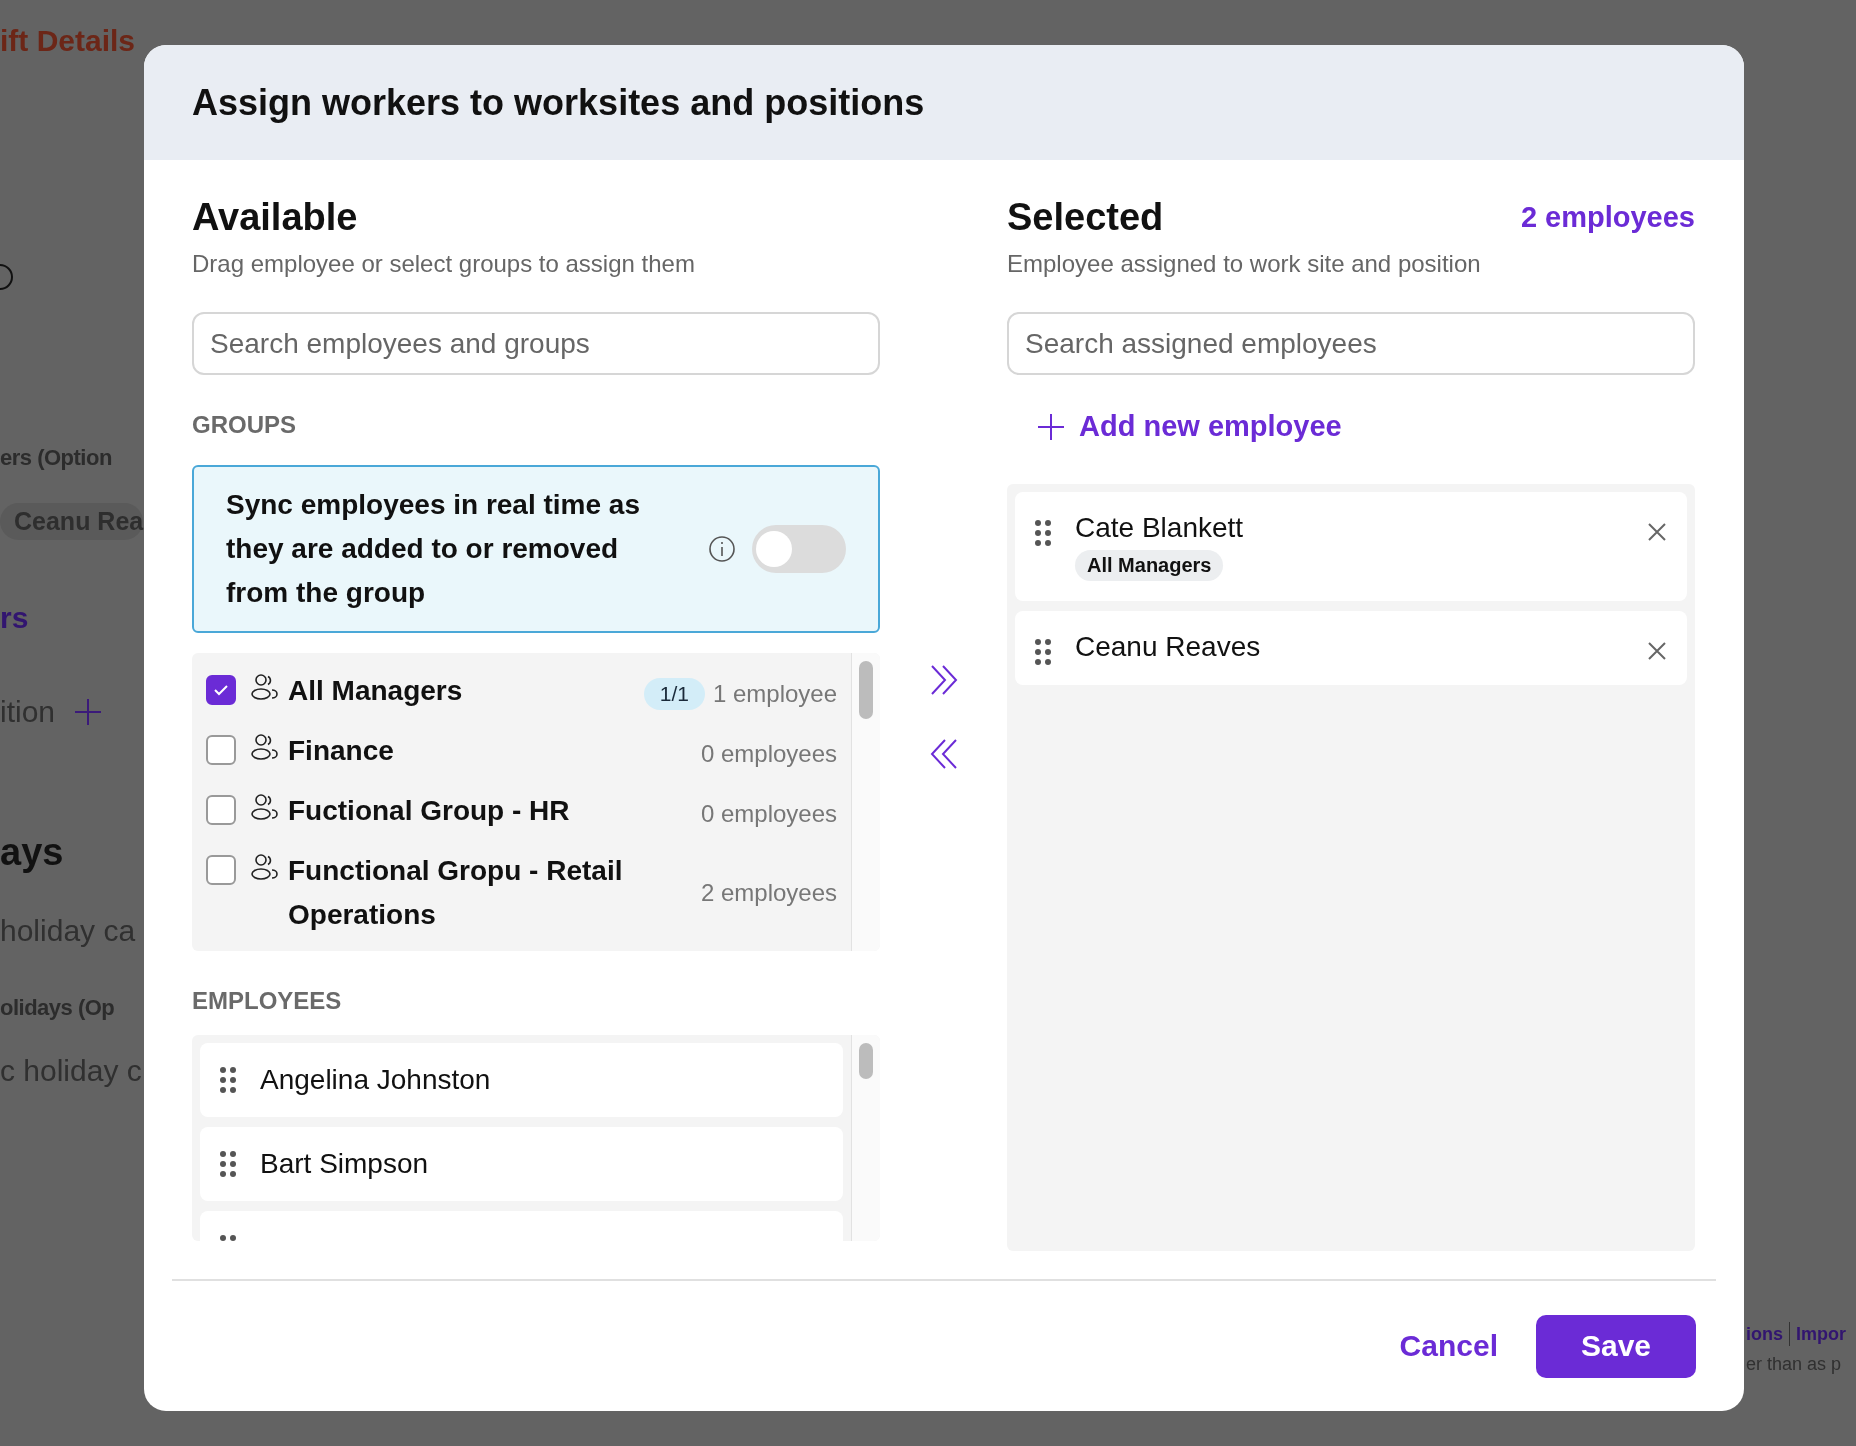  Describe the element at coordinates (444, 264) in the screenshot. I see `panel-subtitle: Drag employee or select groups to assign them` at that location.